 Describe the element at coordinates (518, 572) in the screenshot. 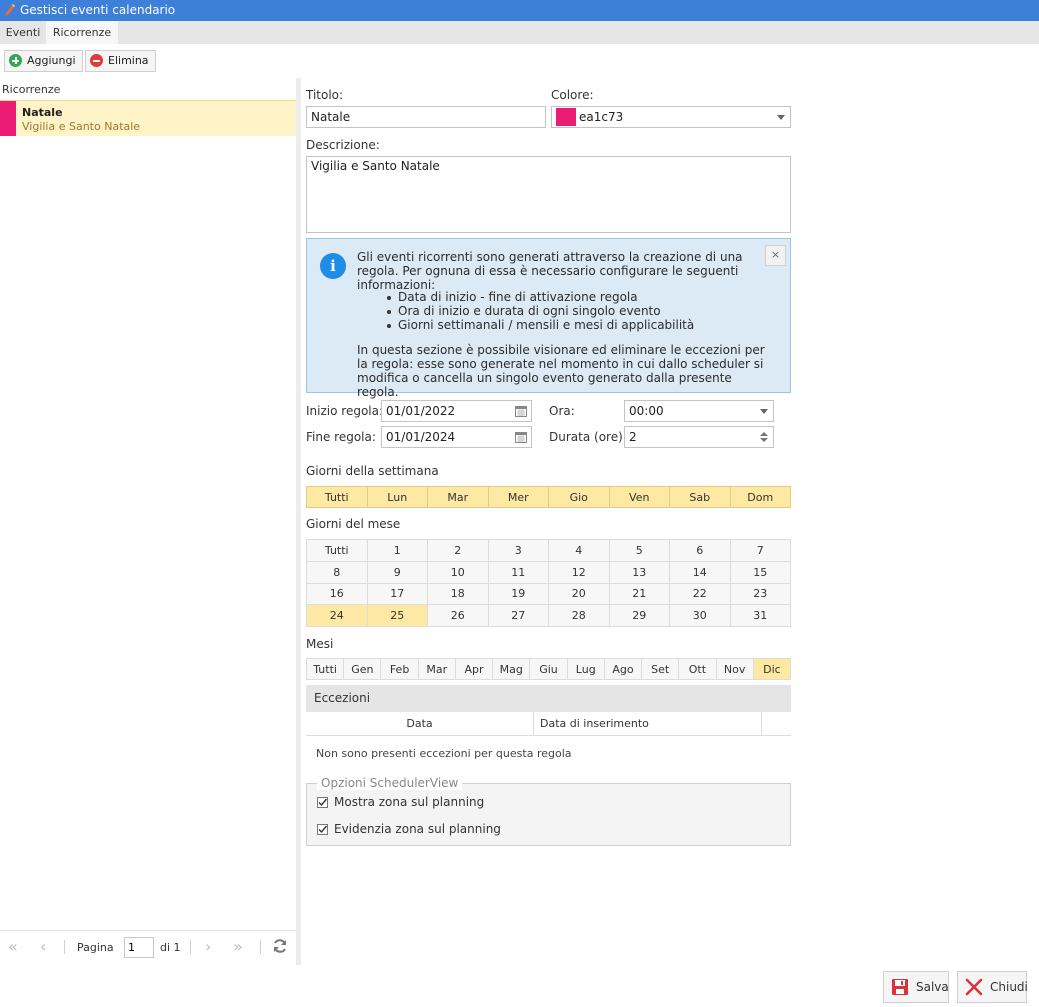

I see `monthday-toggle-11: 11` at that location.